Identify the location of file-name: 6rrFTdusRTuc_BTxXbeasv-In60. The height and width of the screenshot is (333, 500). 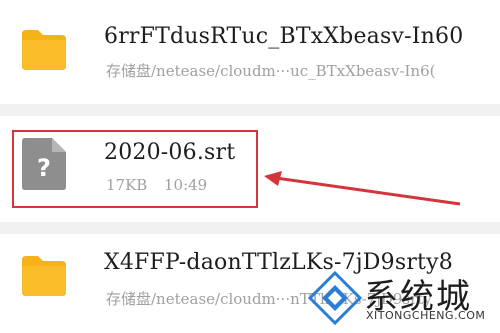
(284, 36).